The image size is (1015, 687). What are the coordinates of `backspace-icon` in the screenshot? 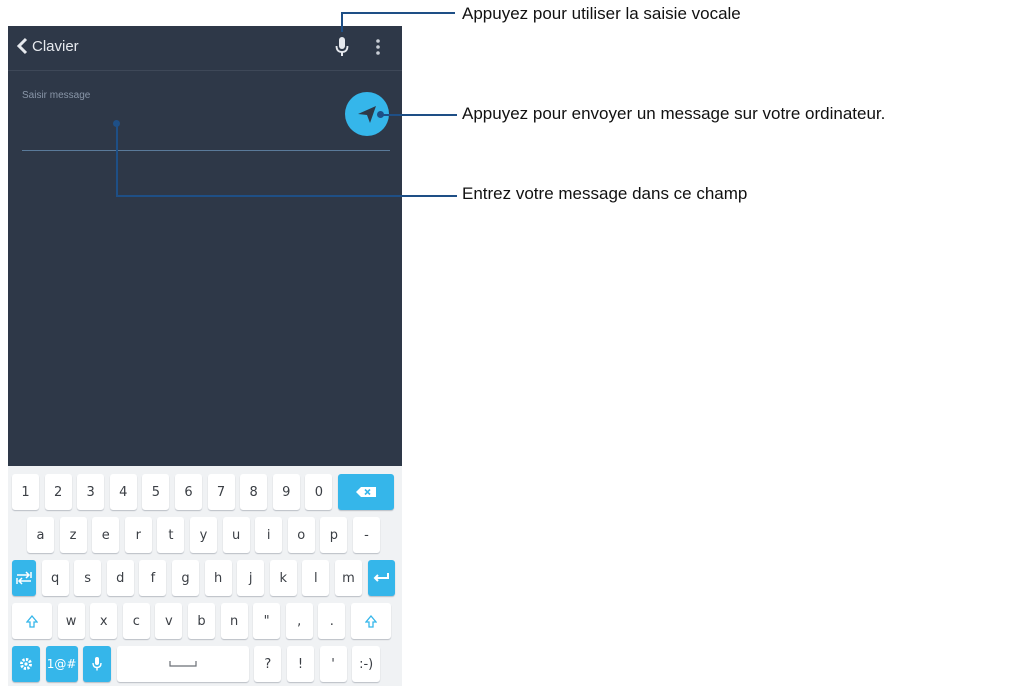 It's located at (365, 492).